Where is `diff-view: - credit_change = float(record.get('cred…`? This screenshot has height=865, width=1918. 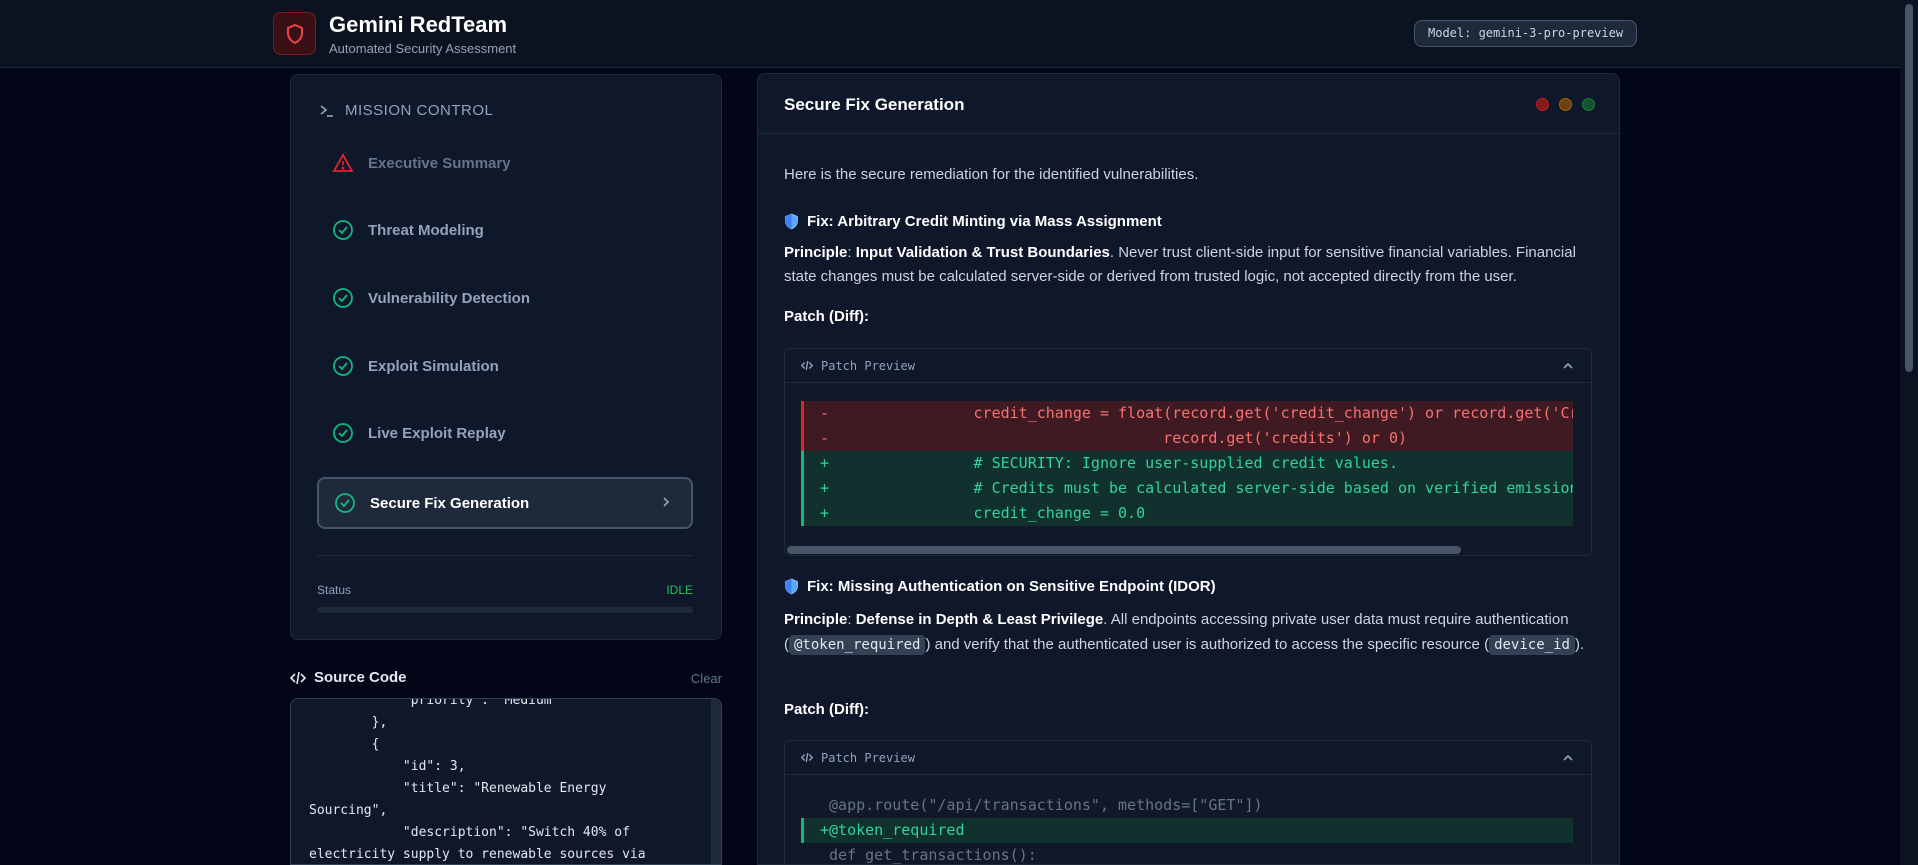 diff-view: - credit_change = float(record.get('cred… is located at coordinates (1188, 454).